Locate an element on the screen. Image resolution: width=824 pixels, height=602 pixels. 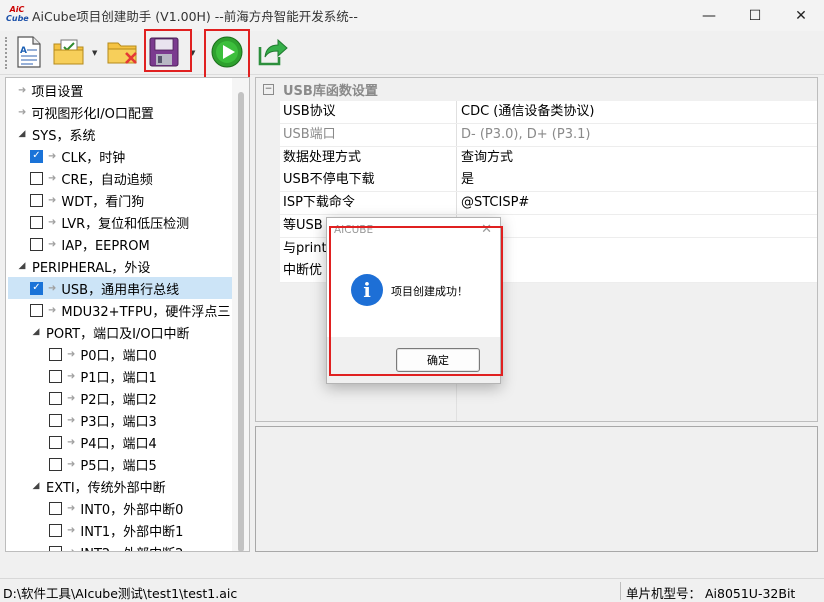
property-category-label: USB库函数设置 is located at coordinates (330, 91).